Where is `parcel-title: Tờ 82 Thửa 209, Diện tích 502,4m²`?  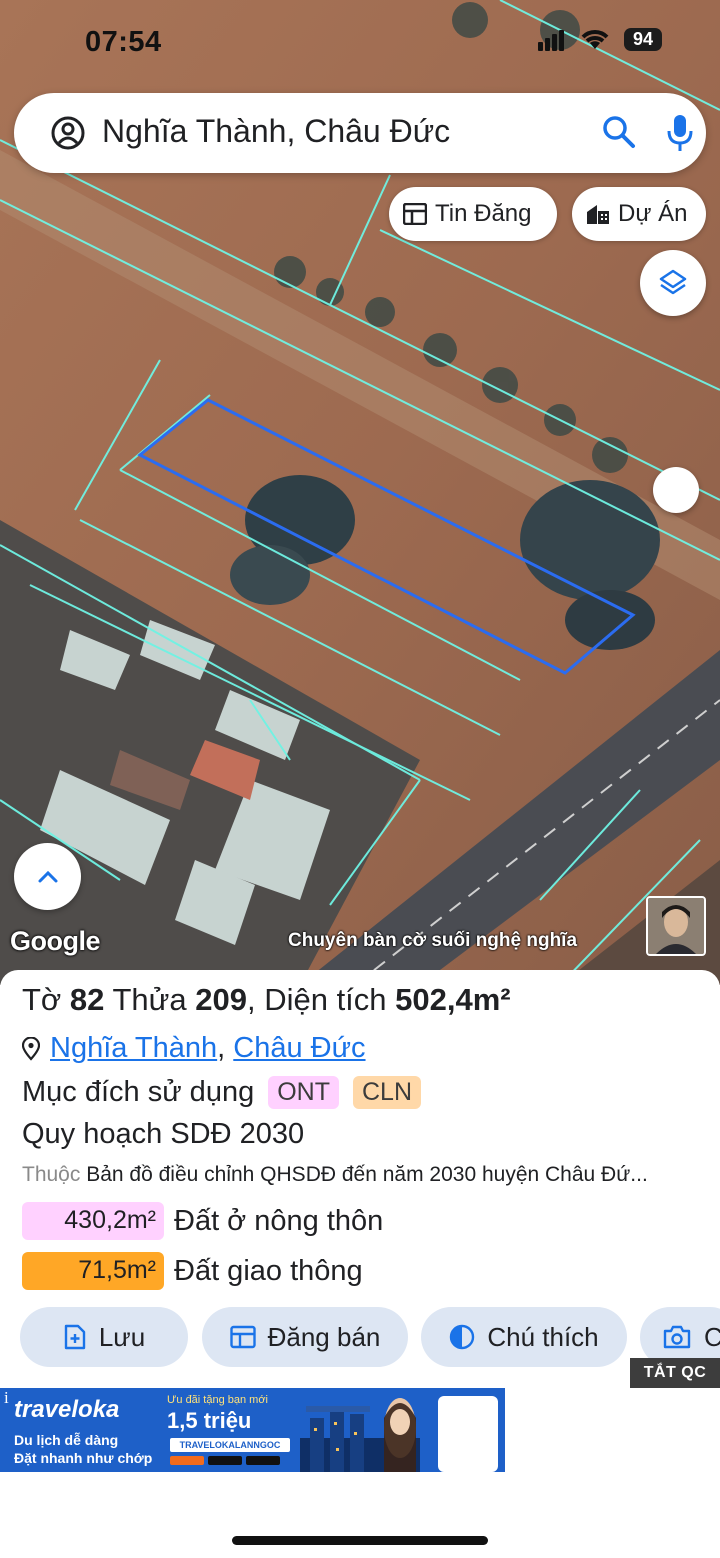 parcel-title: Tờ 82 Thửa 209, Diện tích 502,4m² is located at coordinates (266, 1000).